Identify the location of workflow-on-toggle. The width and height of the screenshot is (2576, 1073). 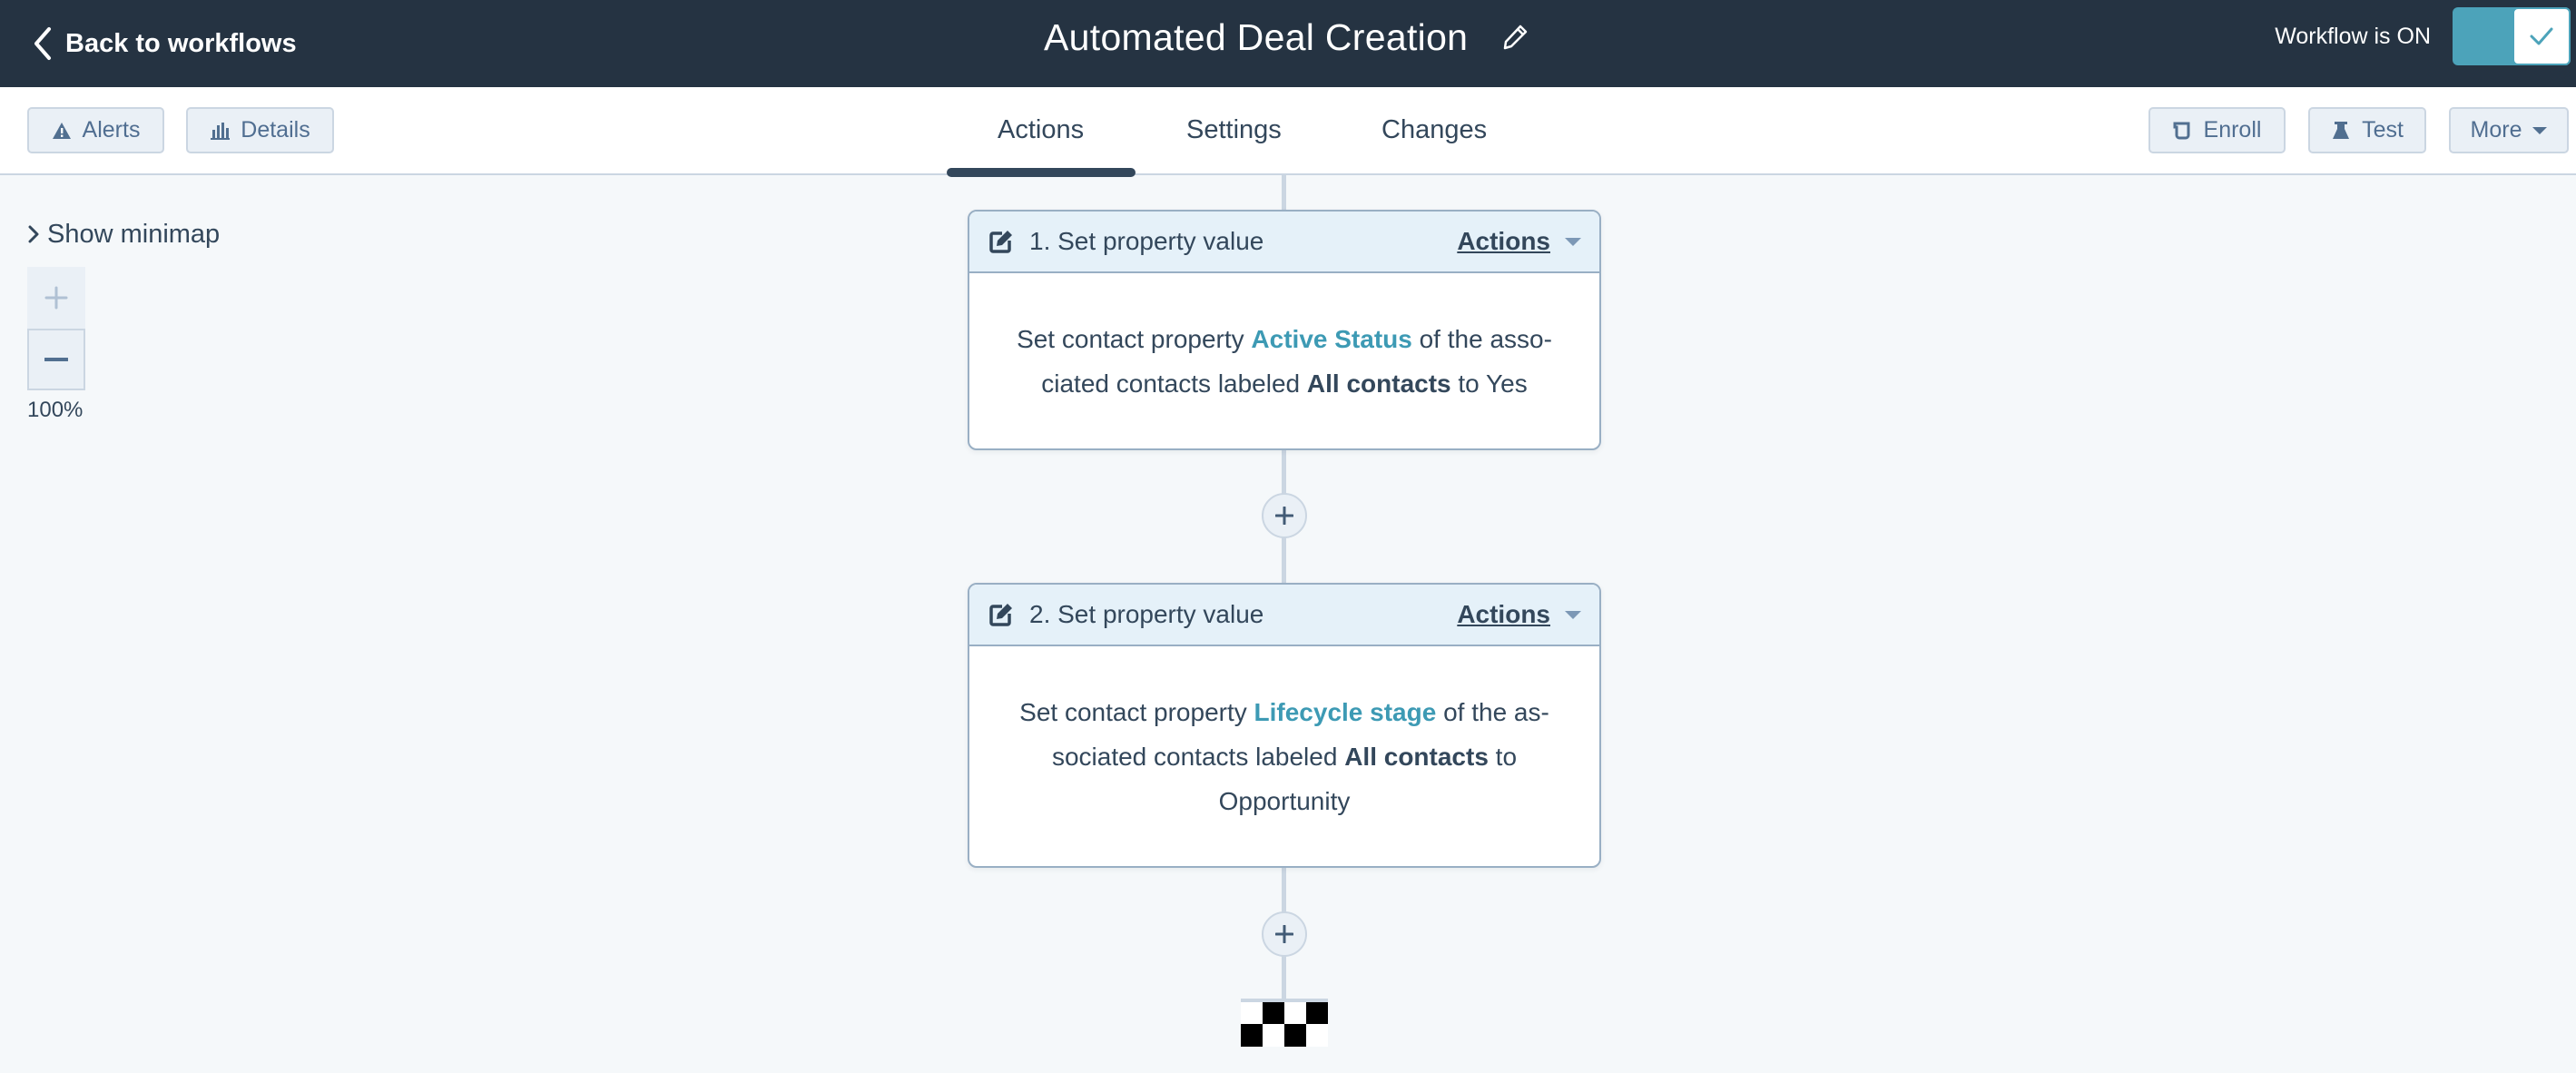
(2512, 36).